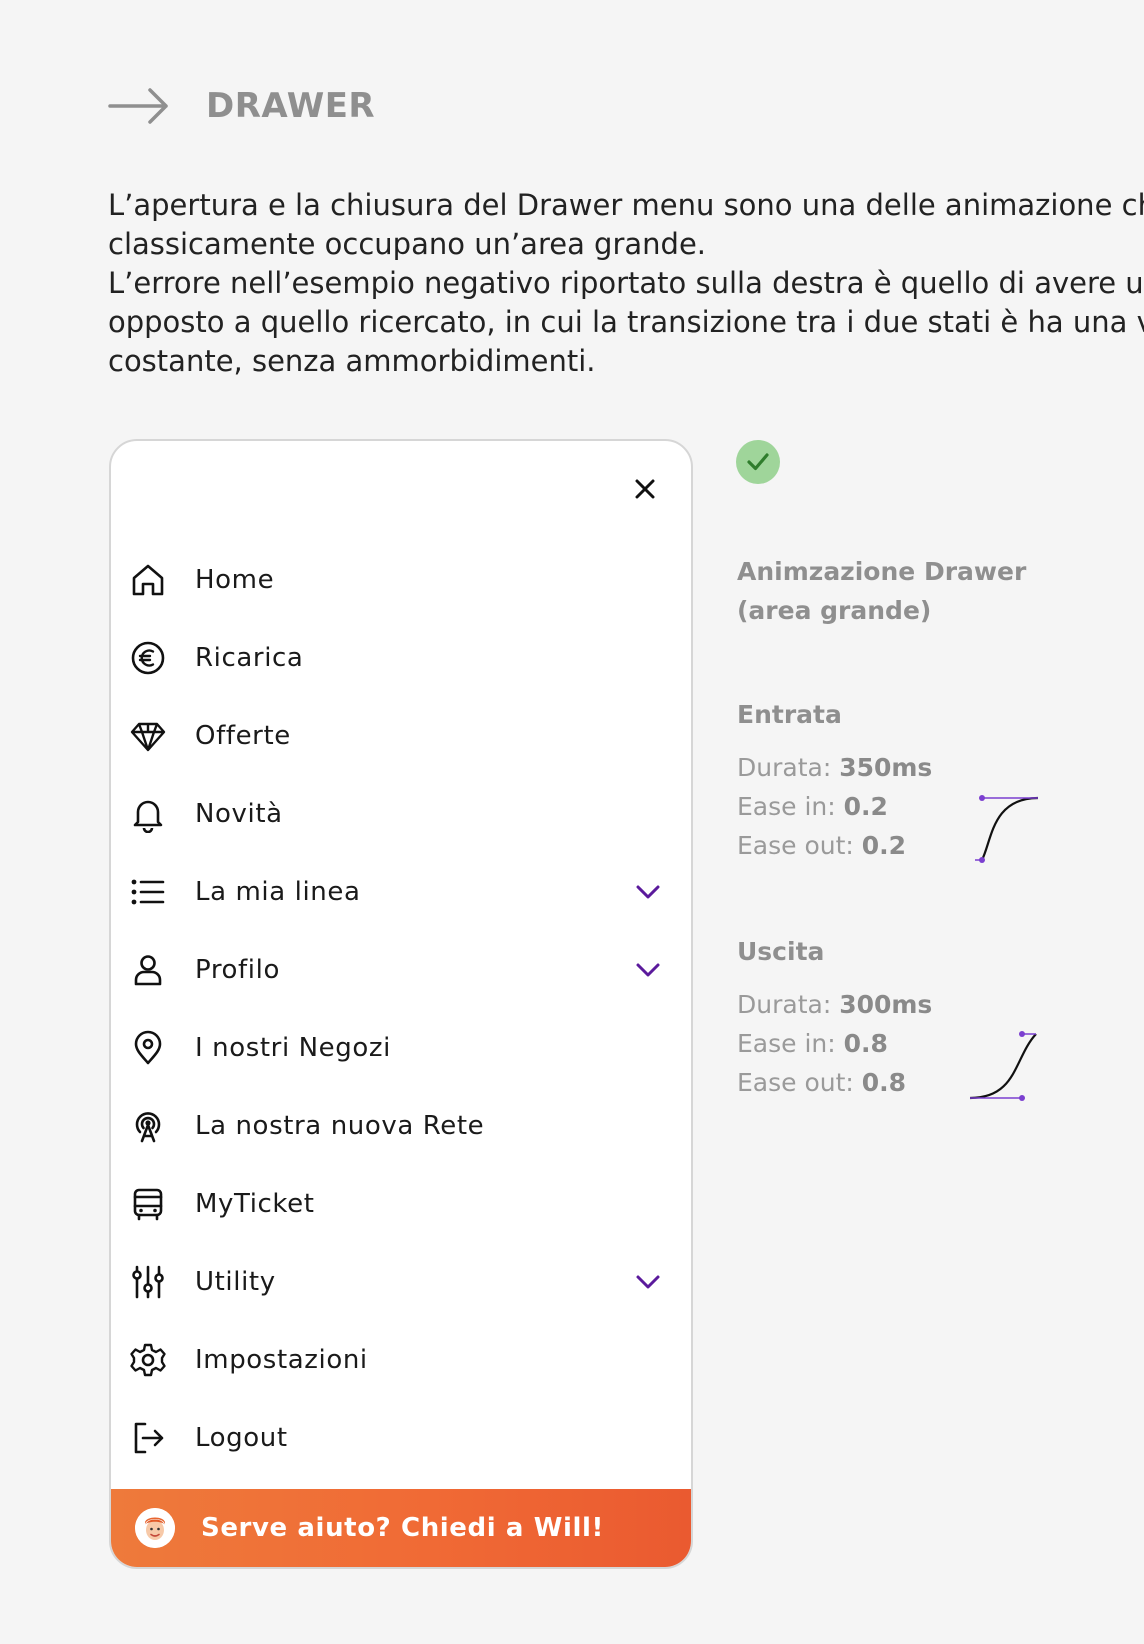  I want to click on gear-icon, so click(148, 1360).